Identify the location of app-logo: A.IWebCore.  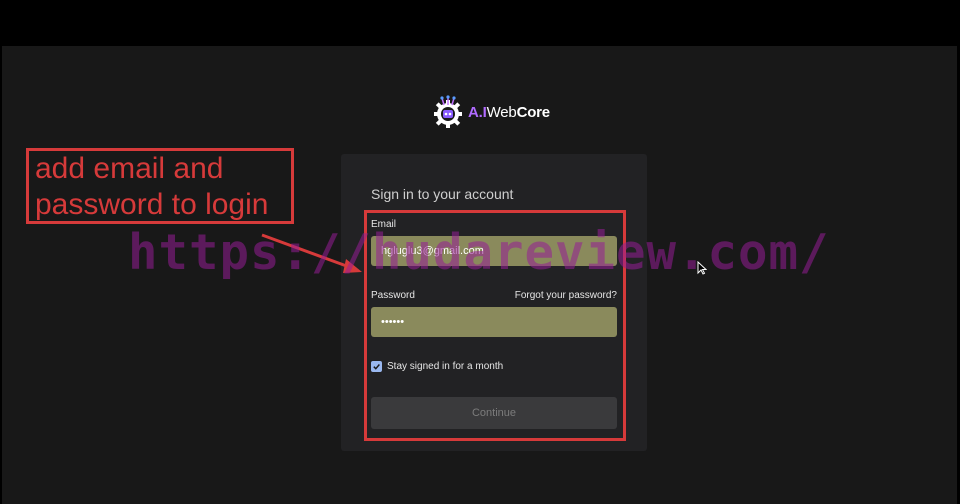
(490, 112).